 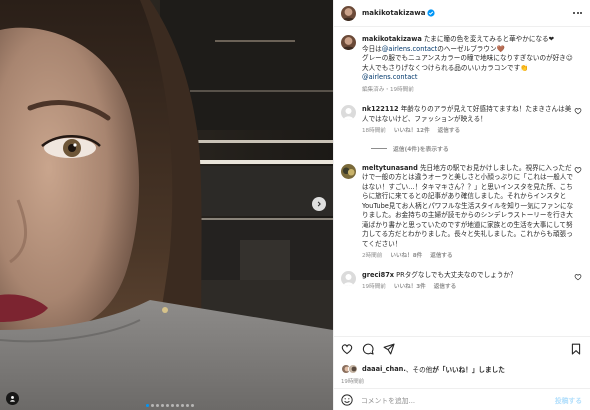 What do you see at coordinates (384, 369) in the screenshot?
I see `liker-username: daaai_chan.` at bounding box center [384, 369].